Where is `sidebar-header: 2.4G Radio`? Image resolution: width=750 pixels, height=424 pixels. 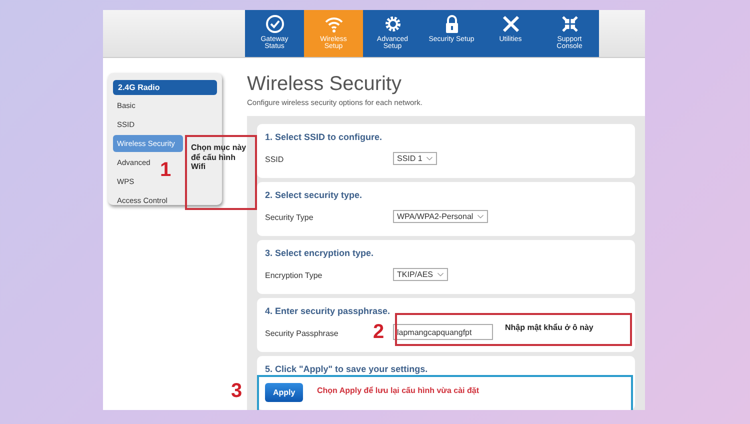
sidebar-header: 2.4G Radio is located at coordinates (165, 87).